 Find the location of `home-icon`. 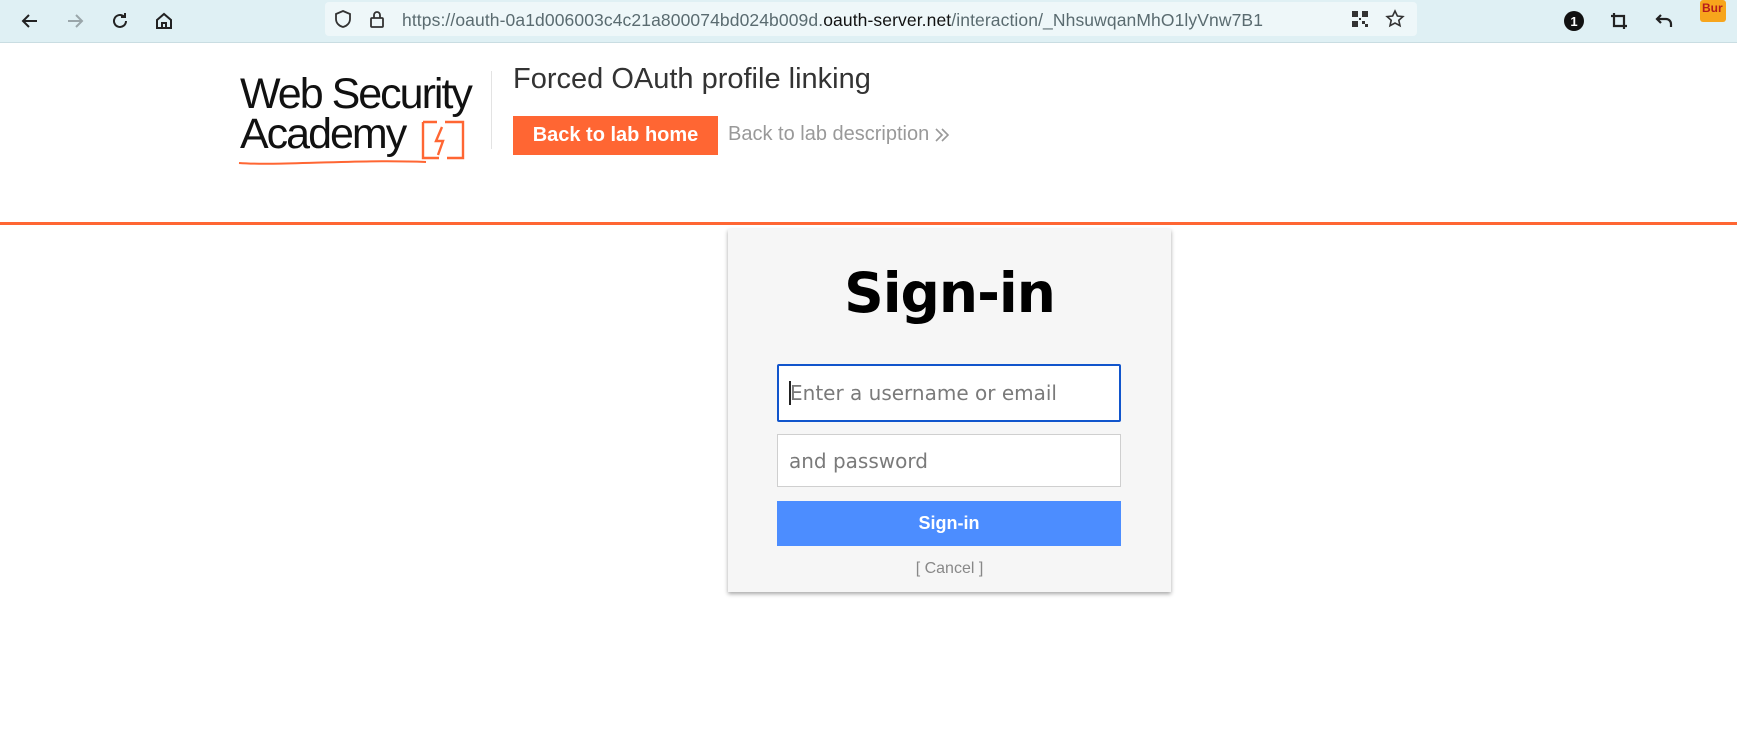

home-icon is located at coordinates (164, 21).